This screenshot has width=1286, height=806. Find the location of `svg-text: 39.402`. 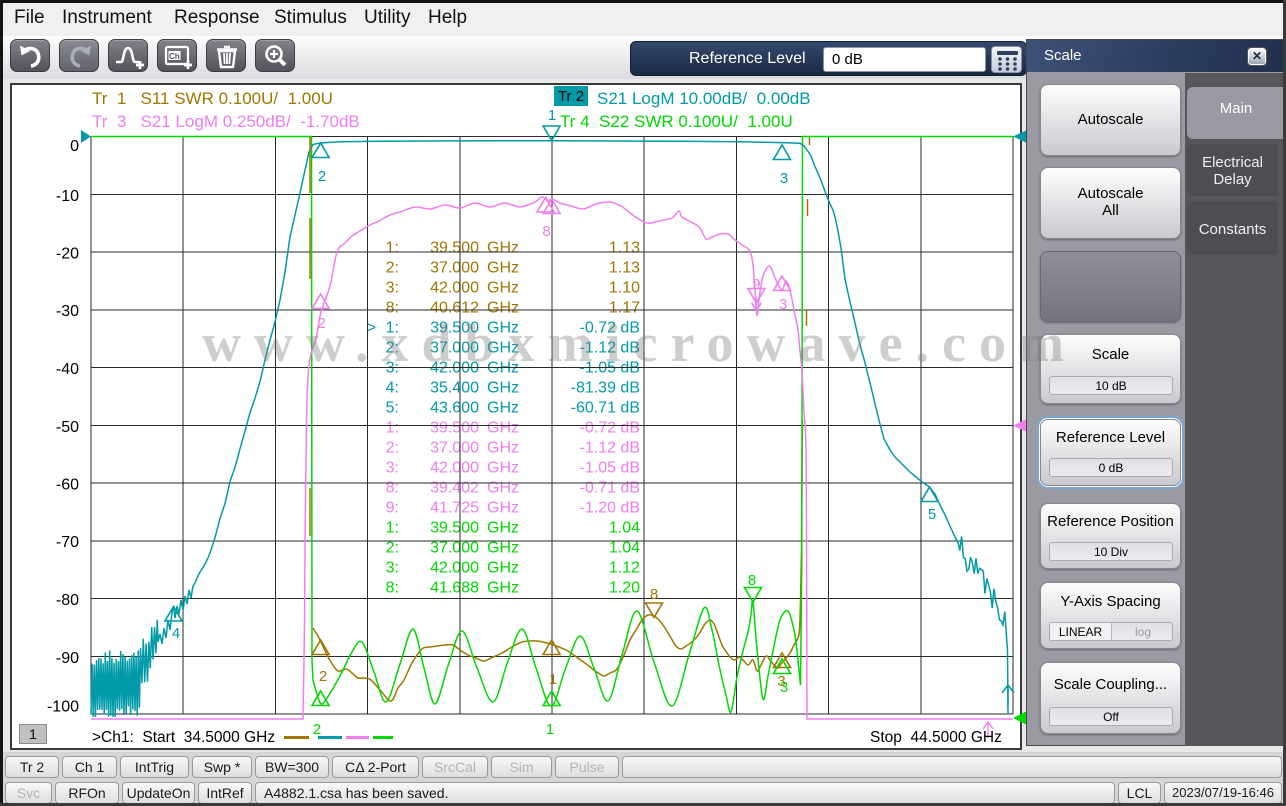

svg-text: 39.402 is located at coordinates (454, 488).